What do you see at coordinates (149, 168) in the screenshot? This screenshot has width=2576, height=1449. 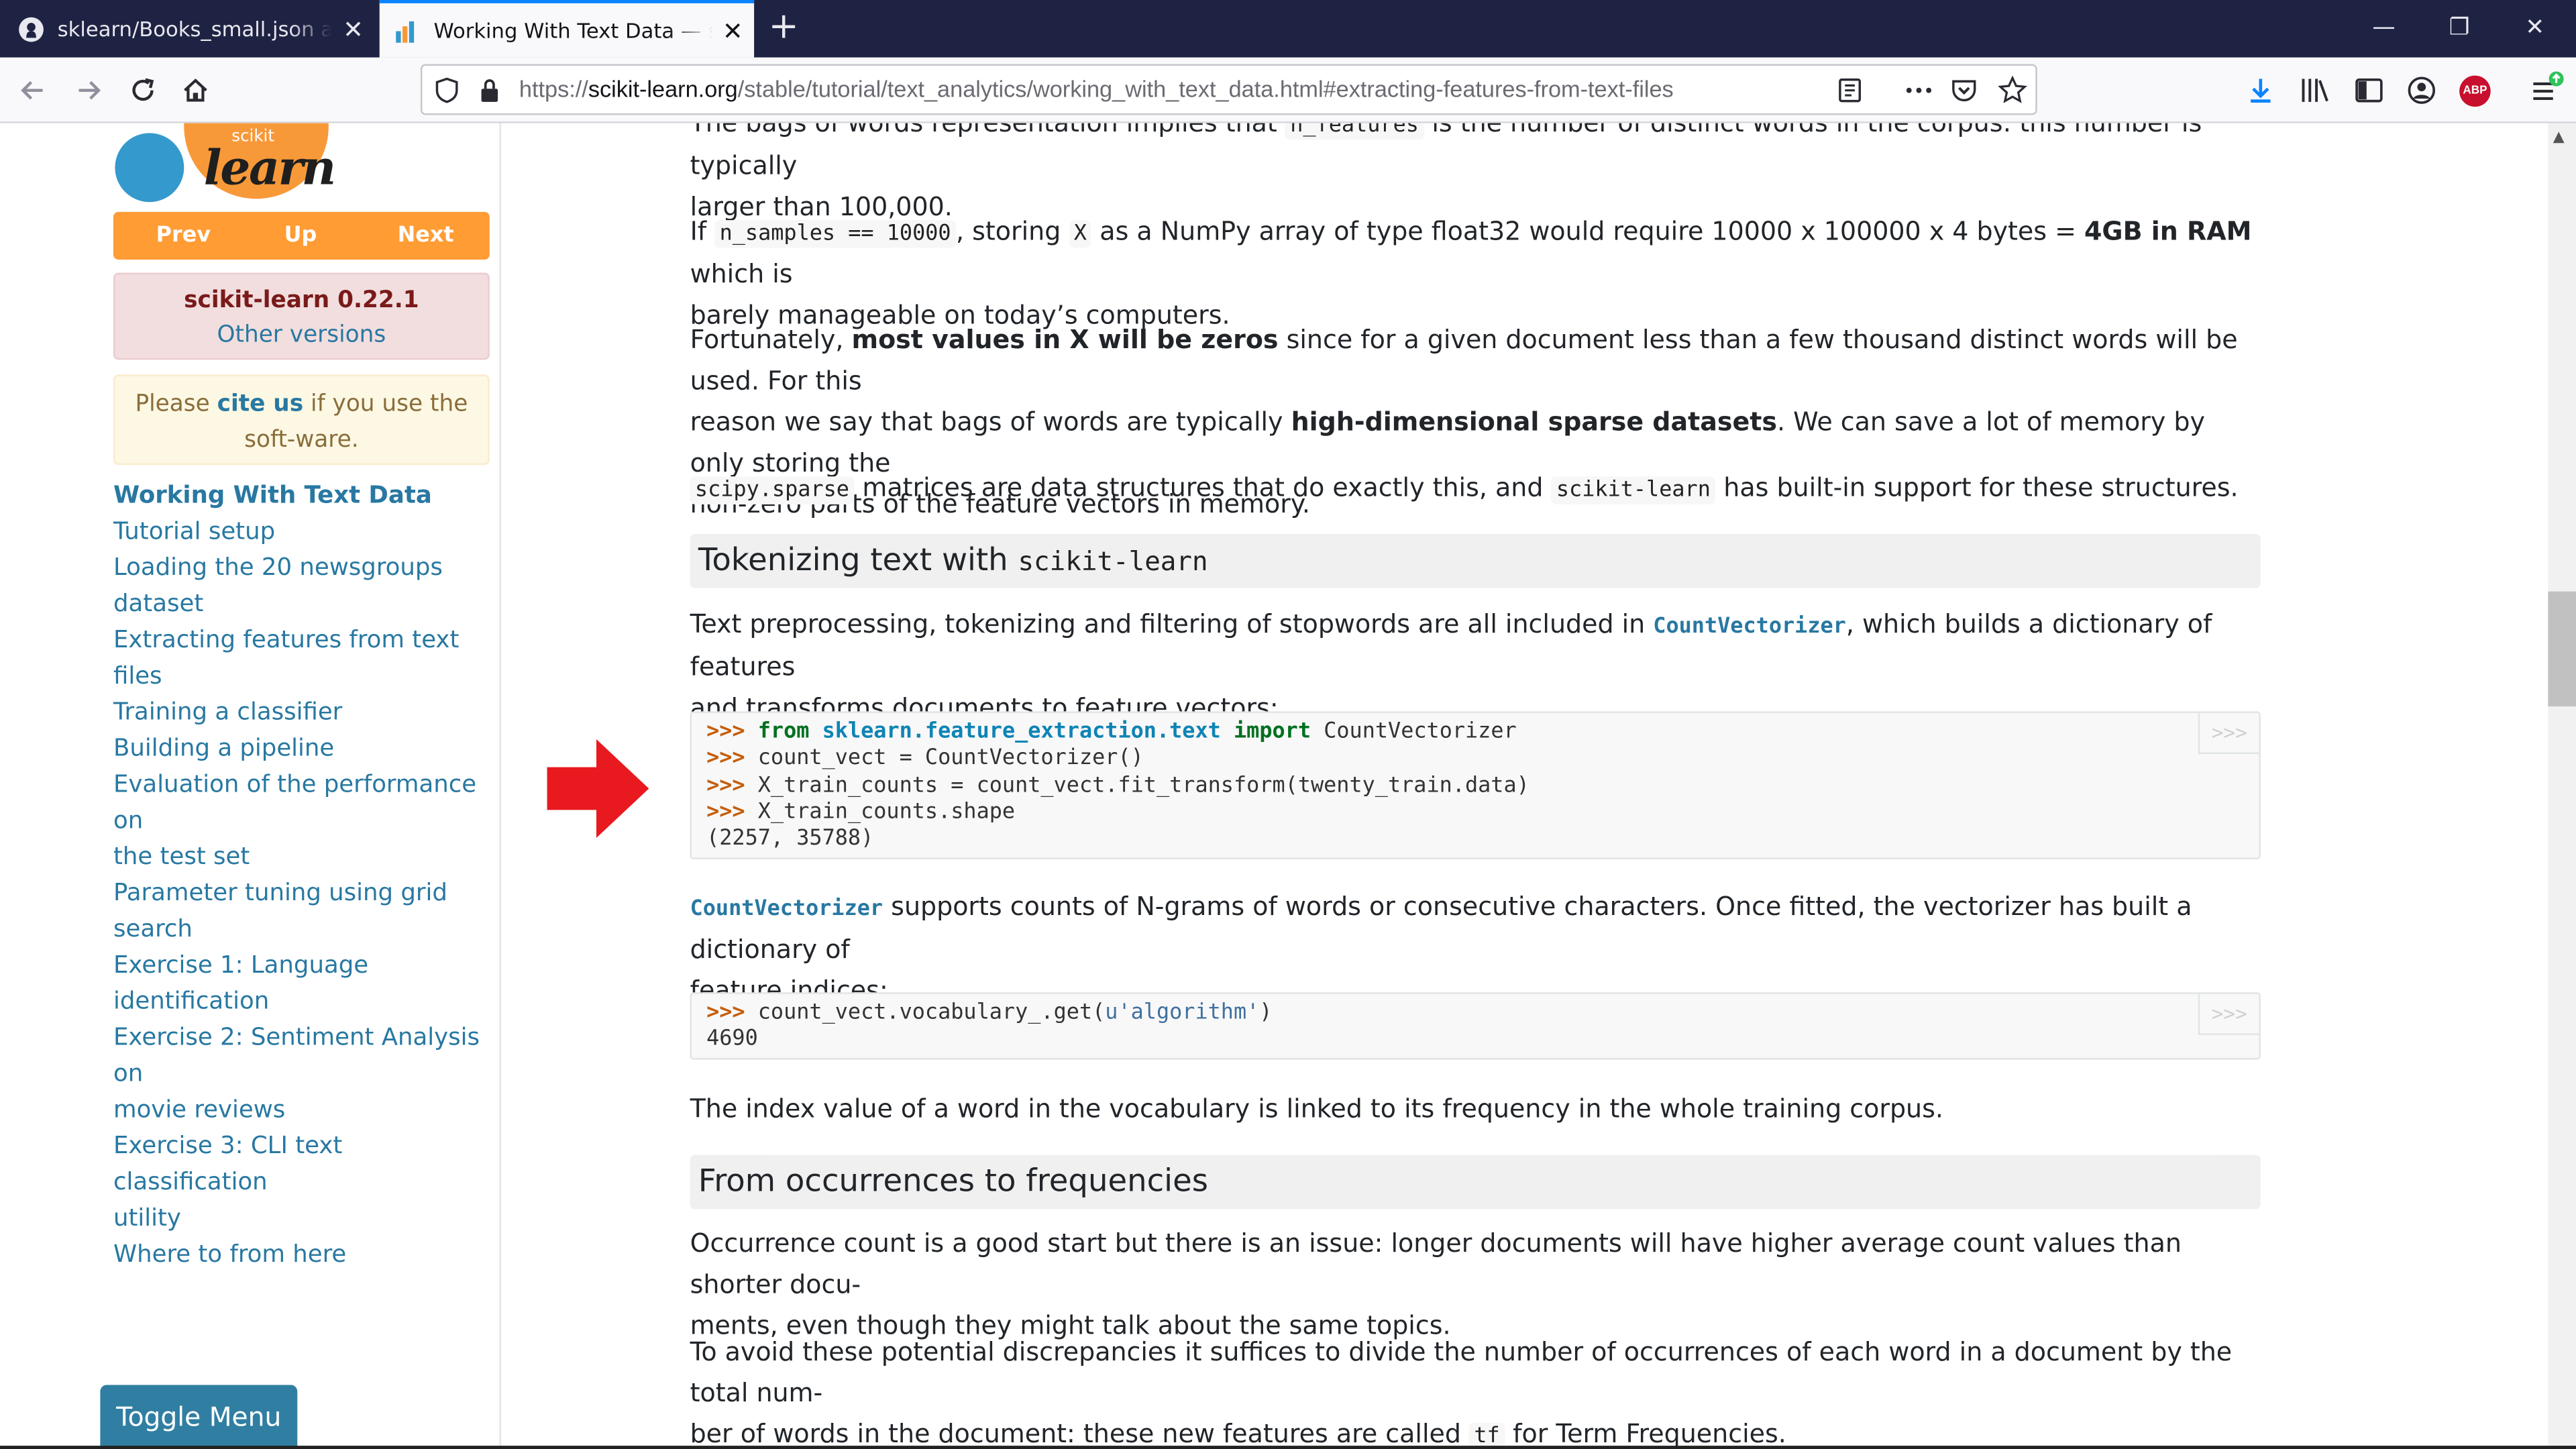 I see `logo-blue-circle` at bounding box center [149, 168].